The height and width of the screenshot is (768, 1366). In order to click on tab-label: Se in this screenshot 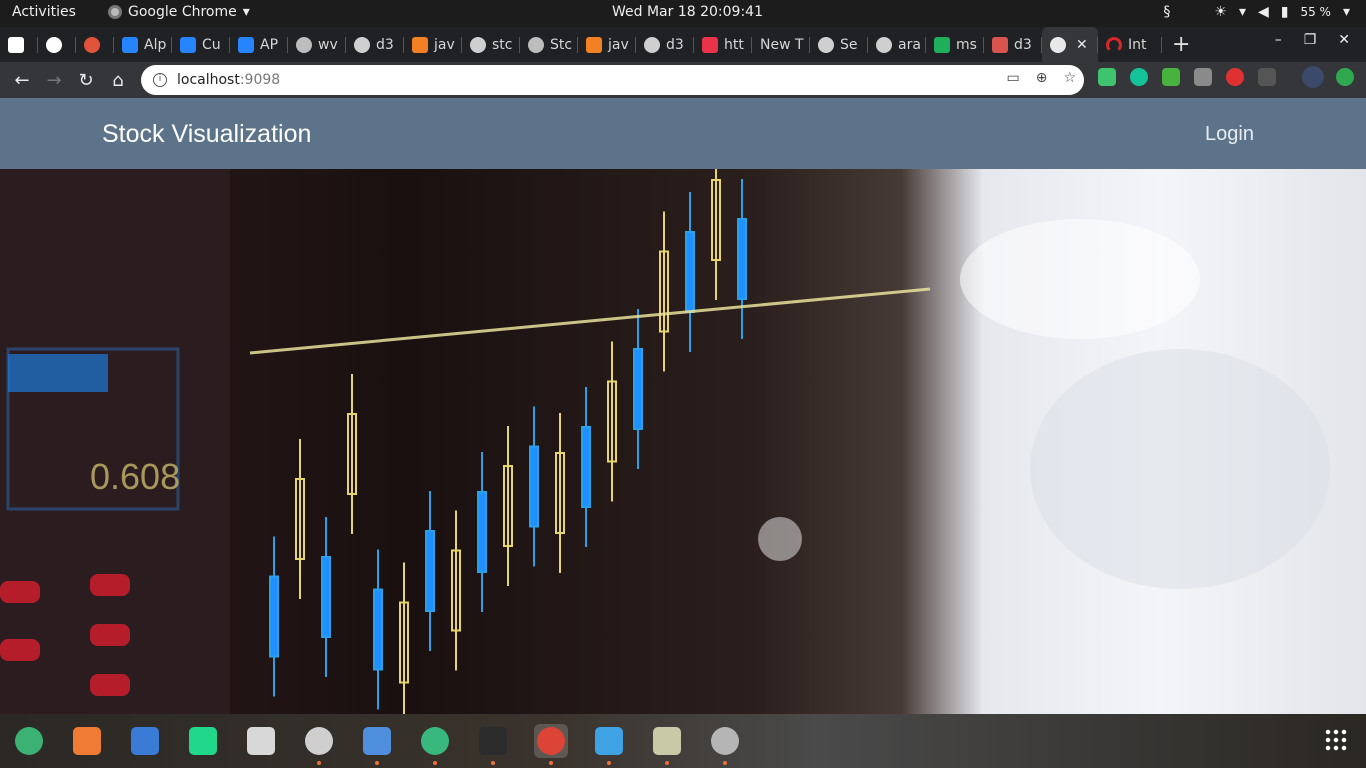, I will do `click(849, 44)`.